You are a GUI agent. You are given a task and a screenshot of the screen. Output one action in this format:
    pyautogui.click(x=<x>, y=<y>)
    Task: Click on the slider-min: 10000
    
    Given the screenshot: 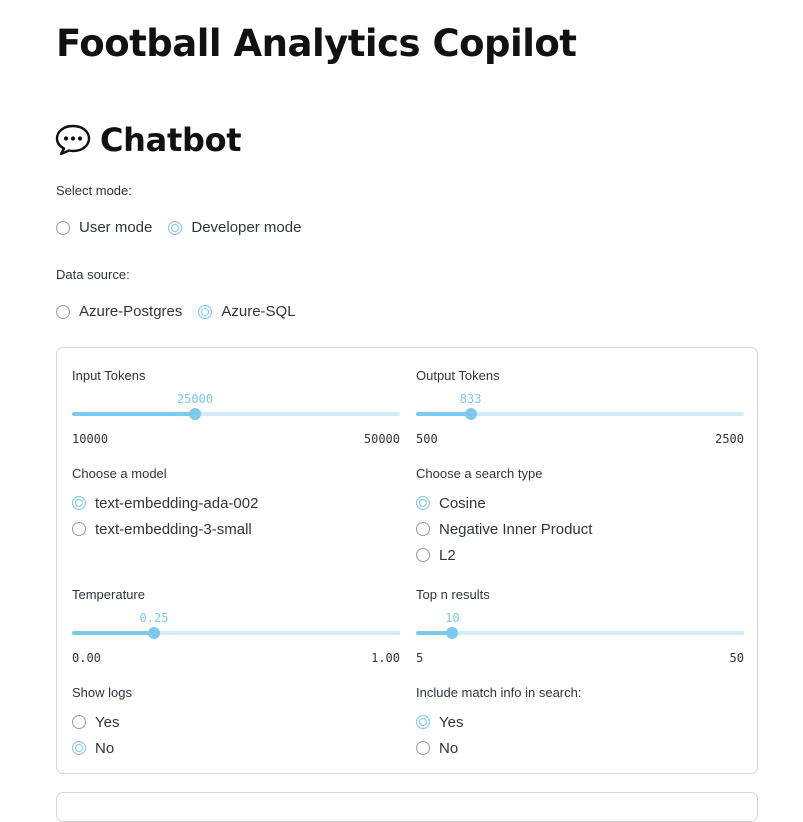 What is the action you would take?
    pyautogui.click(x=90, y=439)
    